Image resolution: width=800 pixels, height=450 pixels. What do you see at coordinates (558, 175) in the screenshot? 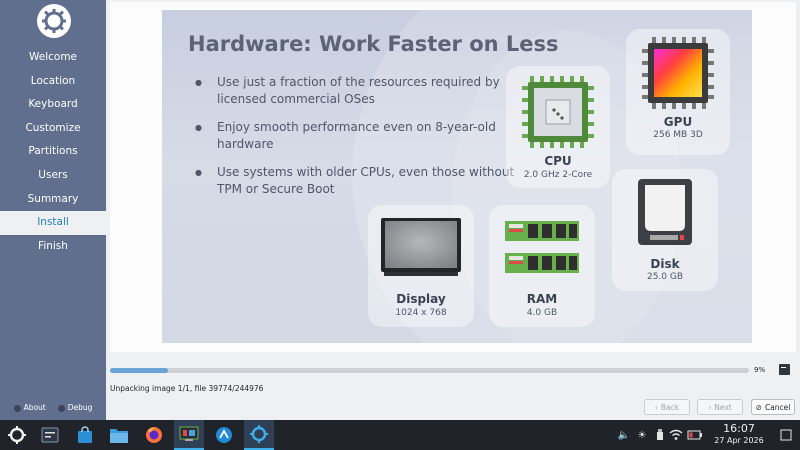
I see `cpu-value: 2.0 GHz 2-Core` at bounding box center [558, 175].